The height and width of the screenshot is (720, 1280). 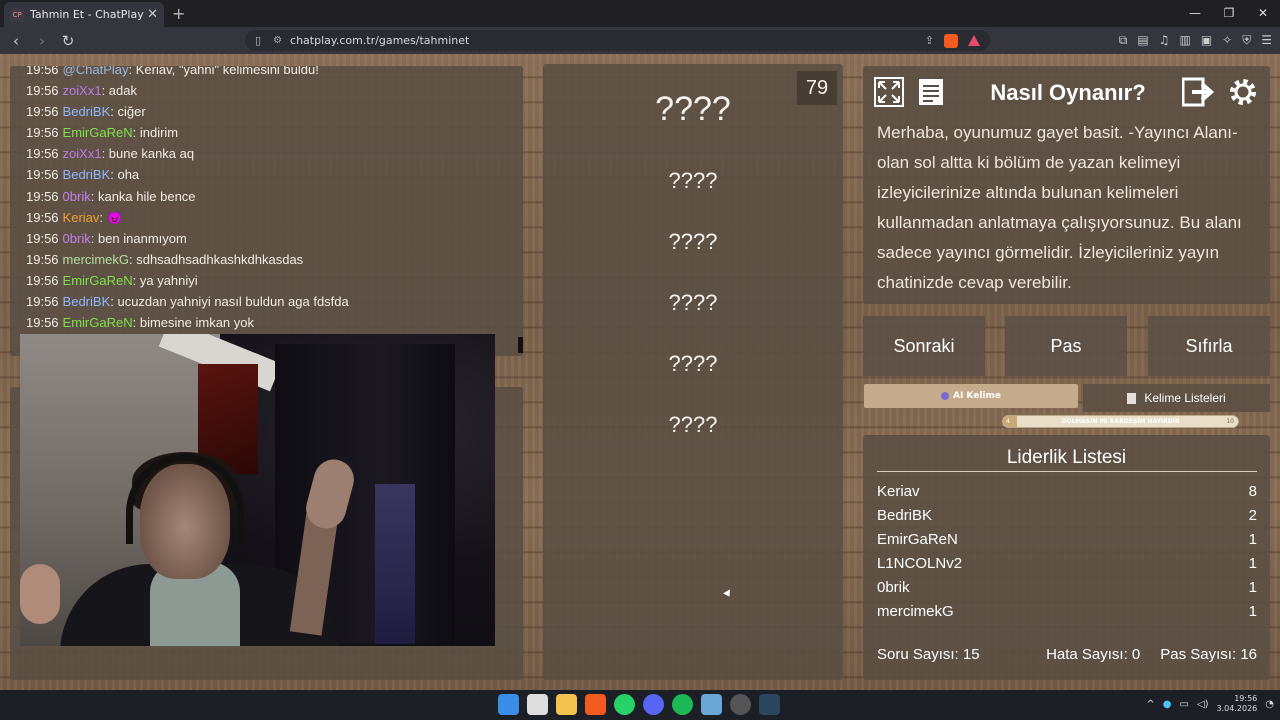 I want to click on file-explorer-icon, so click(x=566, y=704).